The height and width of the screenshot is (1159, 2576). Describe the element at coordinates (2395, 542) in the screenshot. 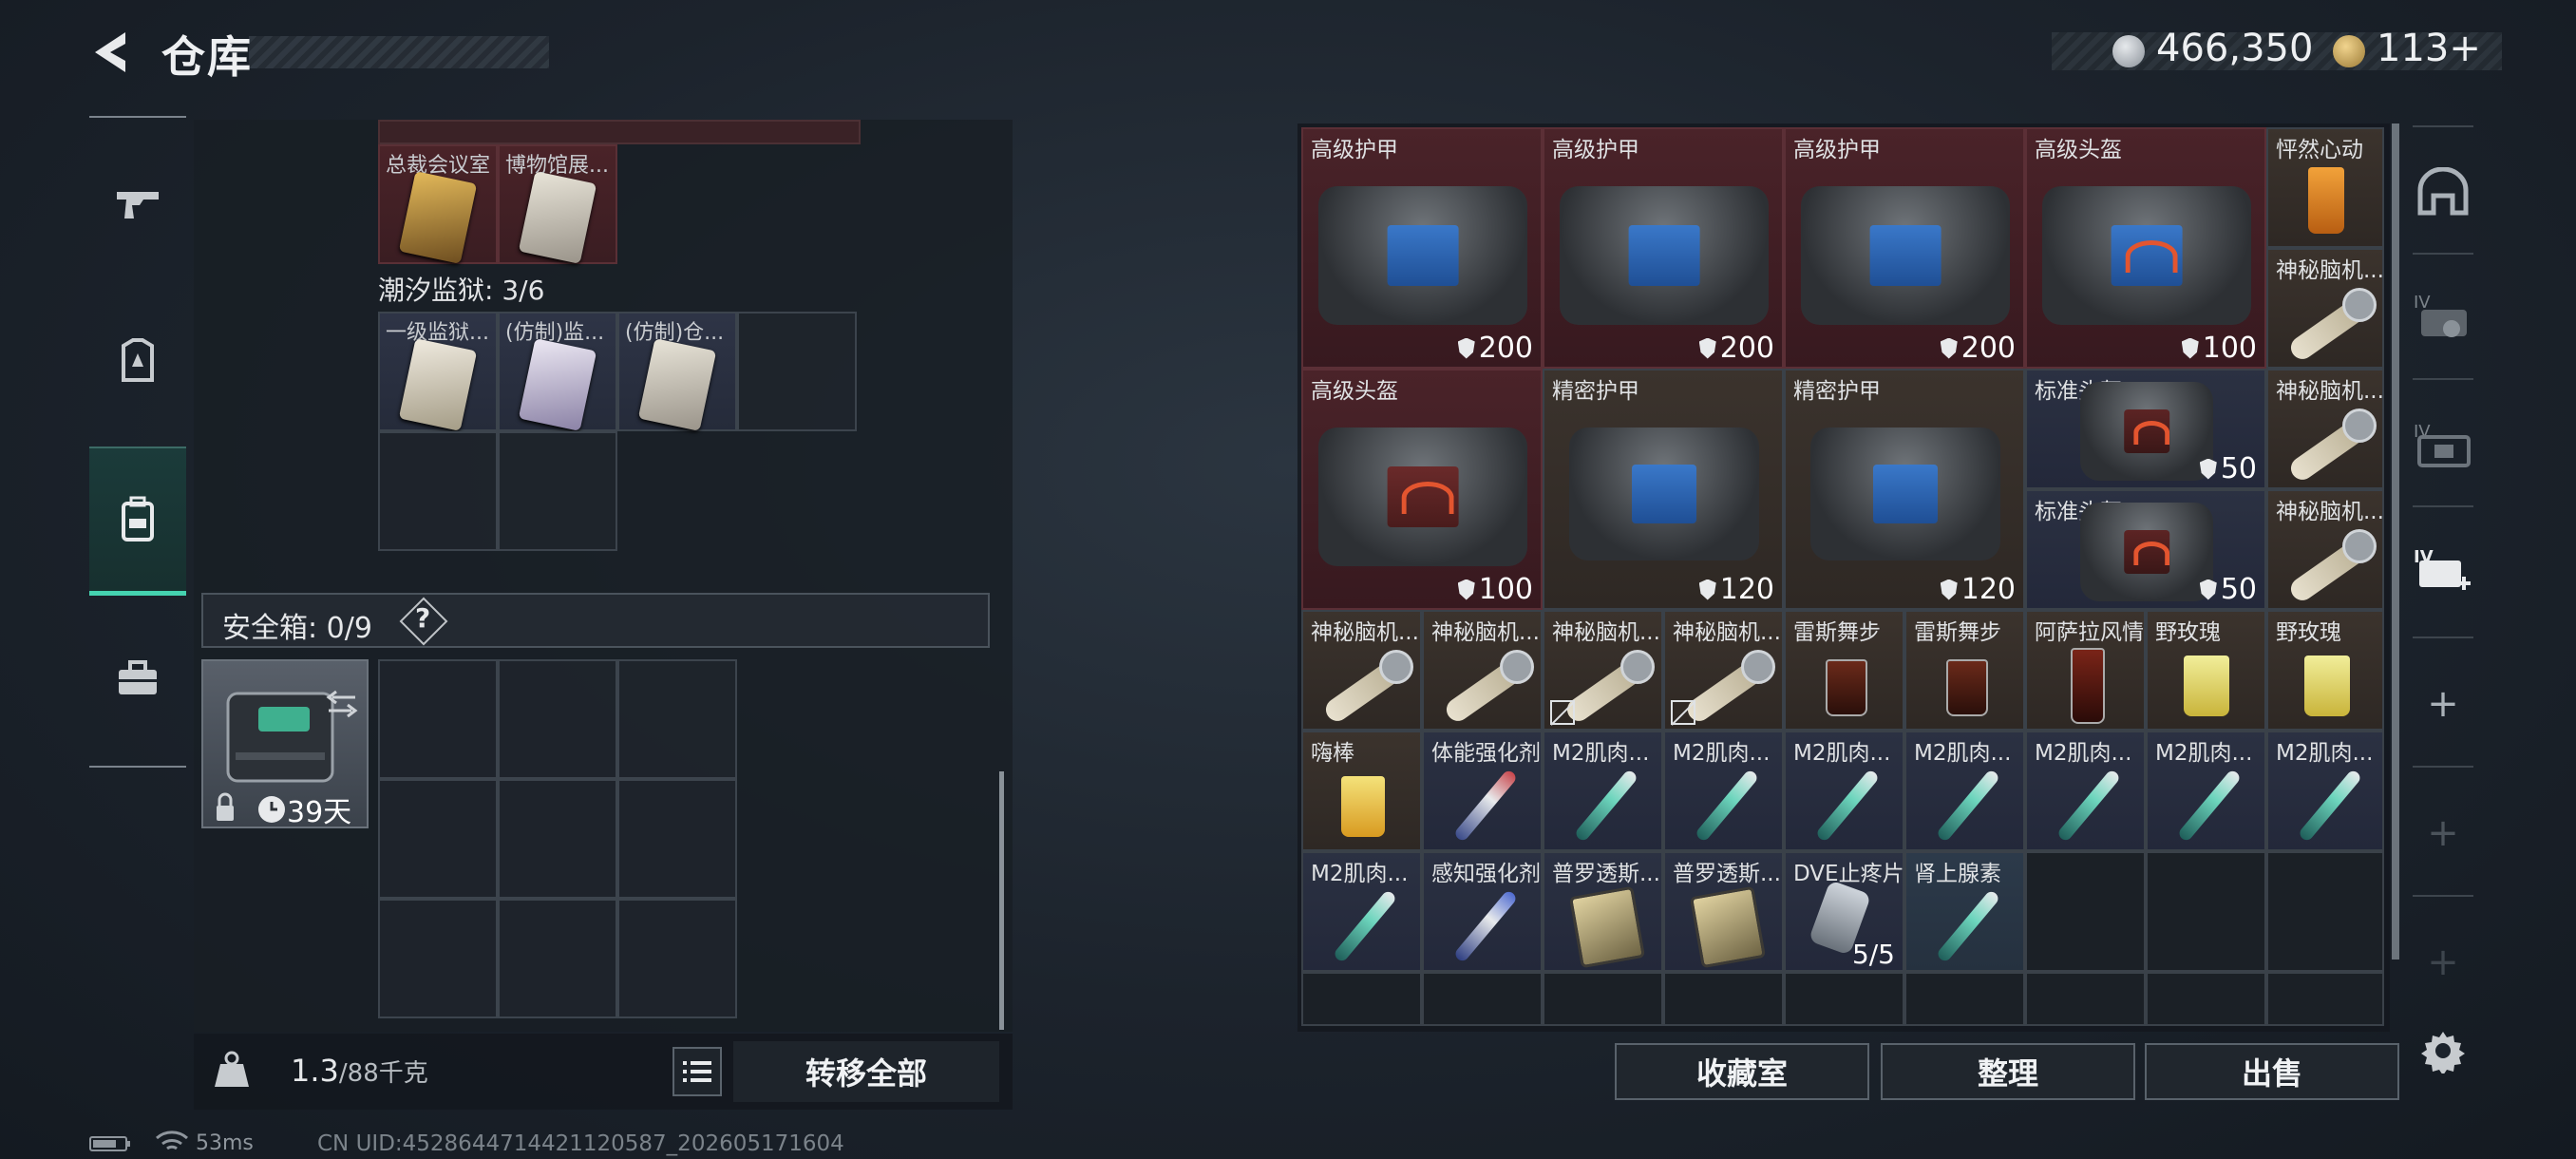

I see `right-scrollbar` at that location.